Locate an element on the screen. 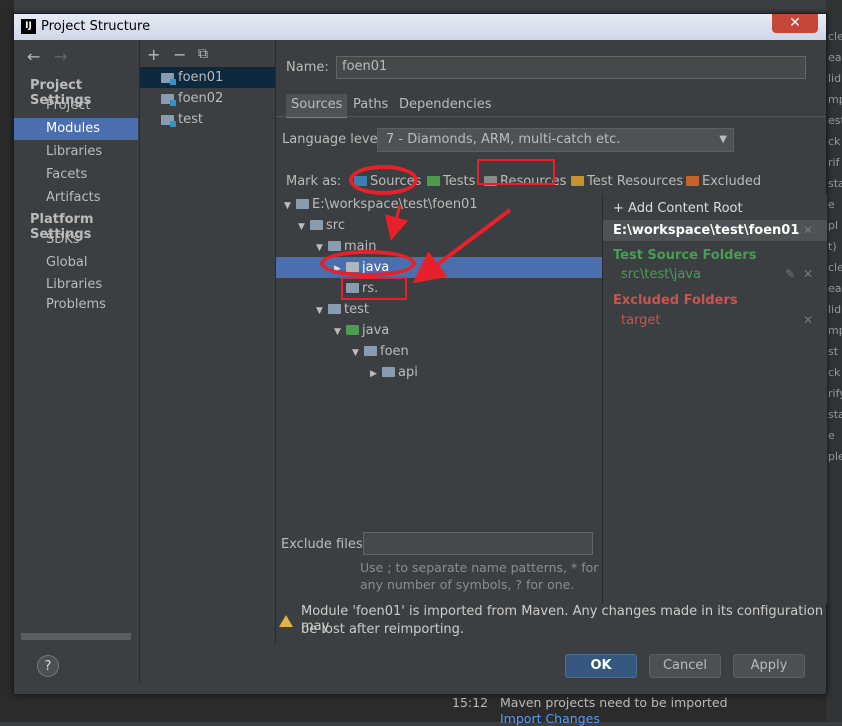 The width and height of the screenshot is (842, 726). exclude-files-input is located at coordinates (478, 543).